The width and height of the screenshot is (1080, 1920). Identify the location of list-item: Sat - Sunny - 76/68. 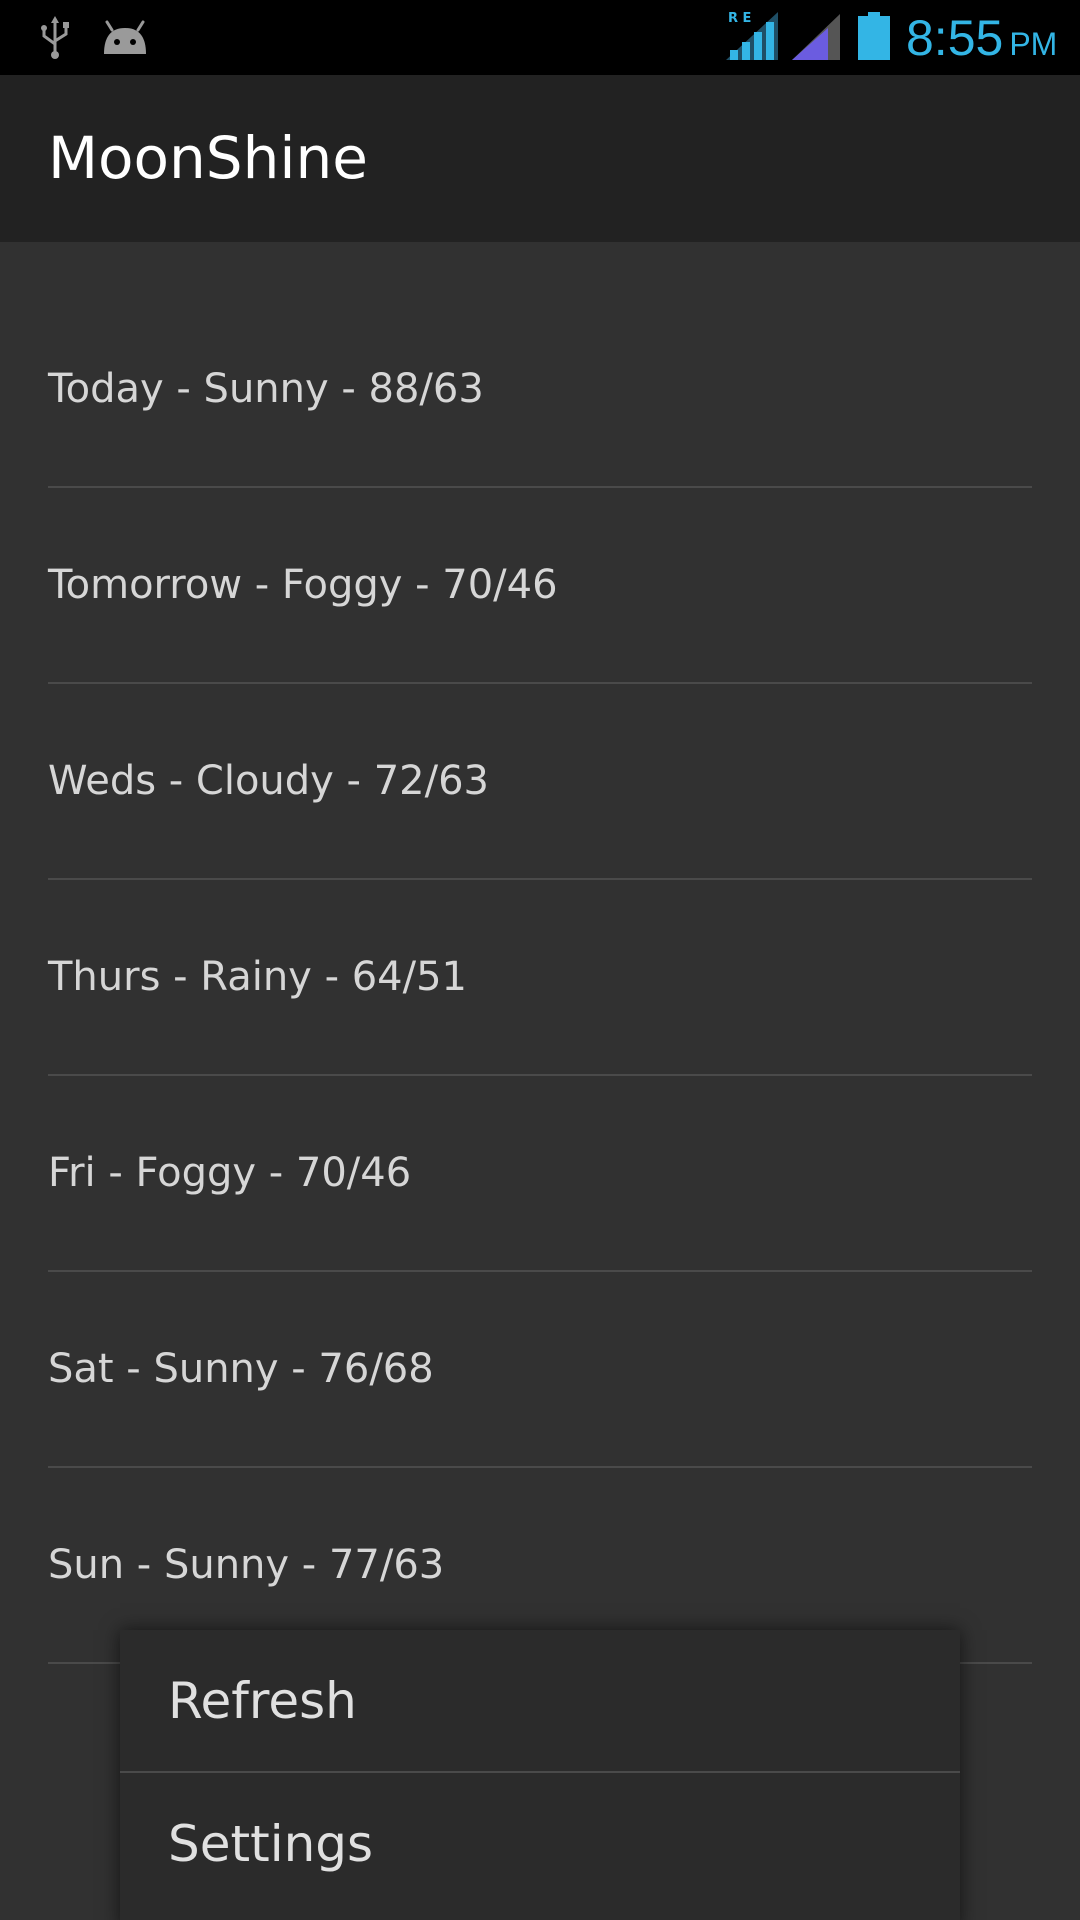
(540, 1370).